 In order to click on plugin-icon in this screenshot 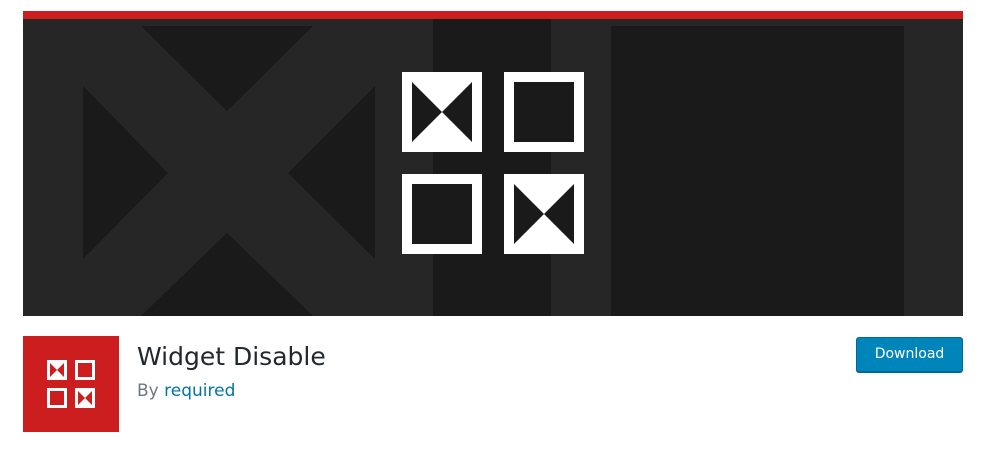, I will do `click(71, 384)`.